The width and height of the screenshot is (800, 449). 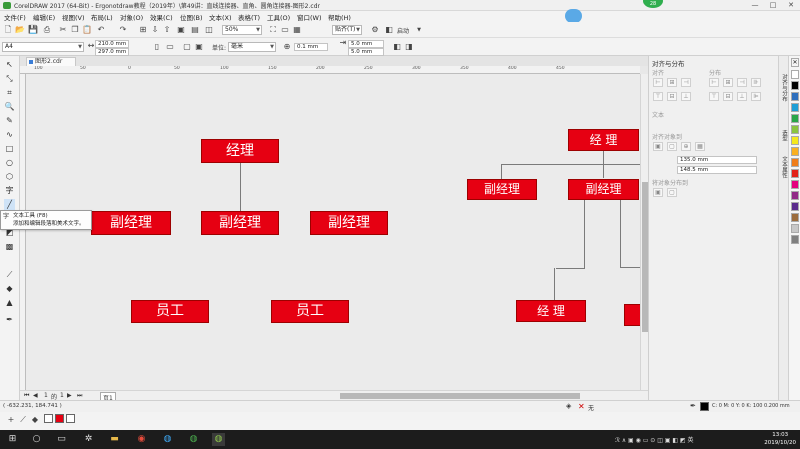 I want to click on app-icon: ◍, so click(x=167, y=439).